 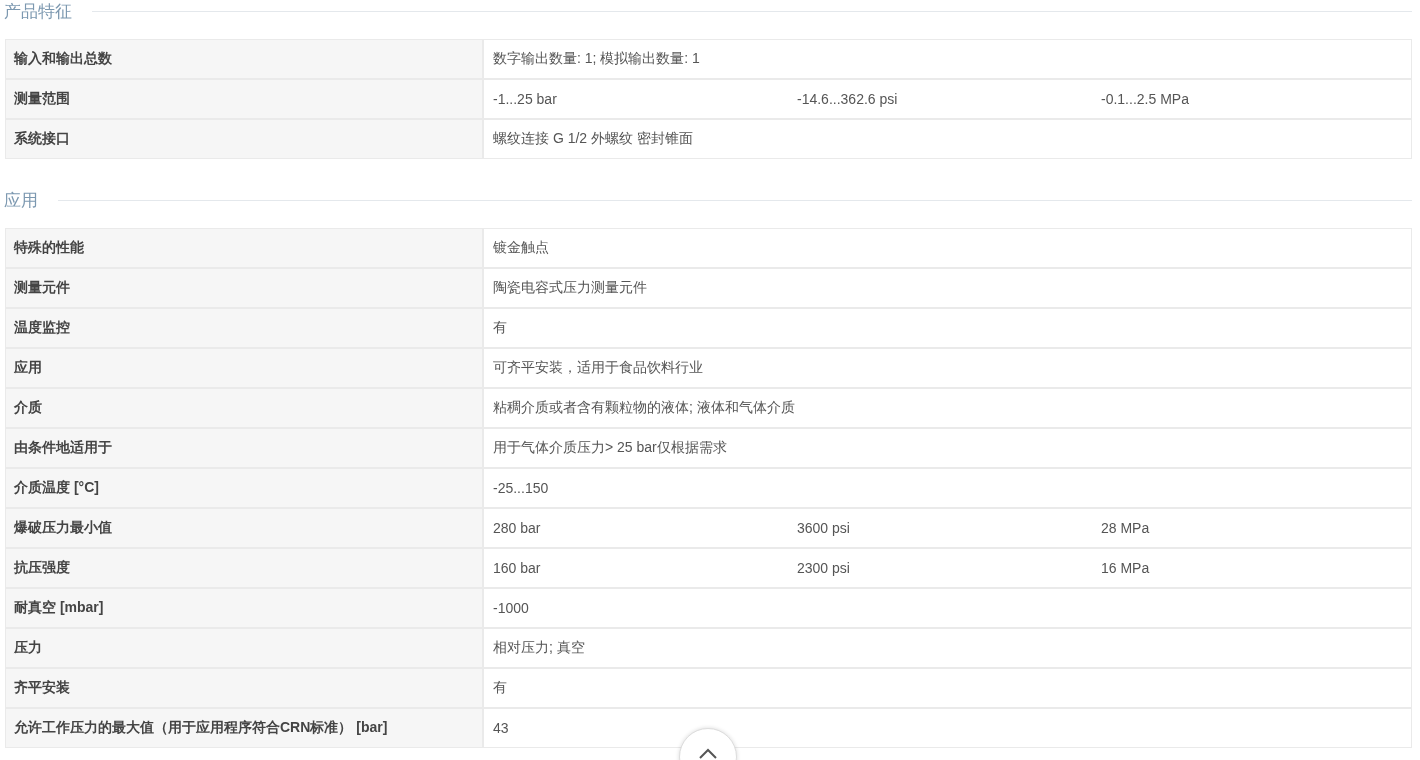 What do you see at coordinates (593, 139) in the screenshot?
I see `spec-value: 螺纹连接 G 1/2 外螺纹 密封锥面` at bounding box center [593, 139].